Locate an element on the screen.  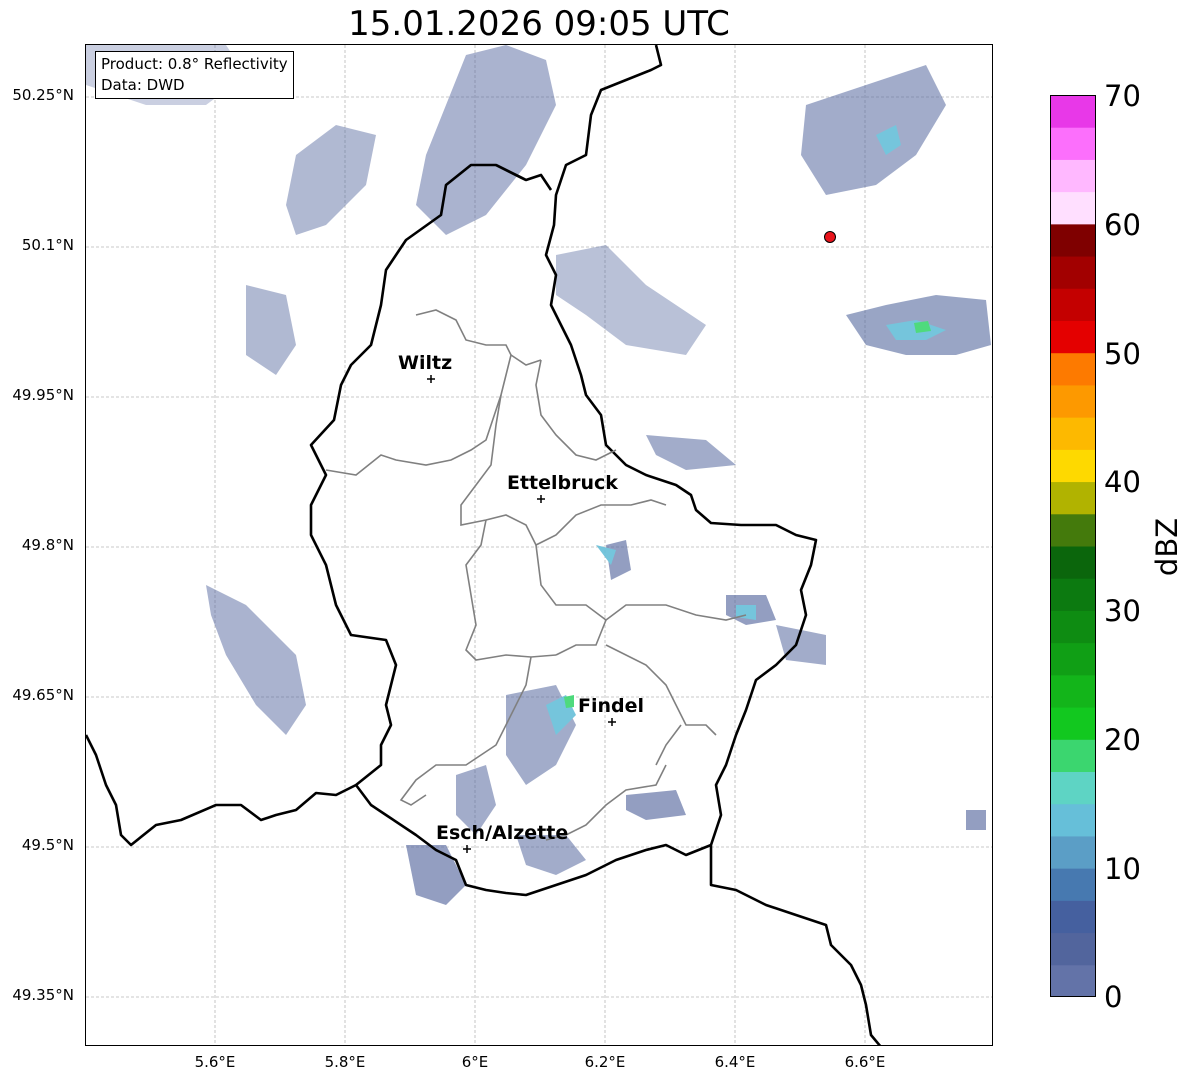
colorbar-tick-label: 0 is located at coordinates (1113, 997).